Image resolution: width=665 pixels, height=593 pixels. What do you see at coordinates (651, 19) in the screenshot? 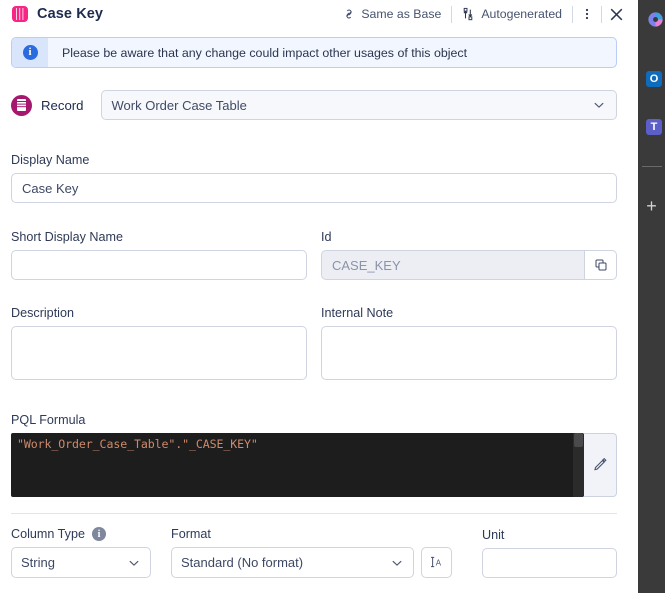
I see `powerbi-icon` at bounding box center [651, 19].